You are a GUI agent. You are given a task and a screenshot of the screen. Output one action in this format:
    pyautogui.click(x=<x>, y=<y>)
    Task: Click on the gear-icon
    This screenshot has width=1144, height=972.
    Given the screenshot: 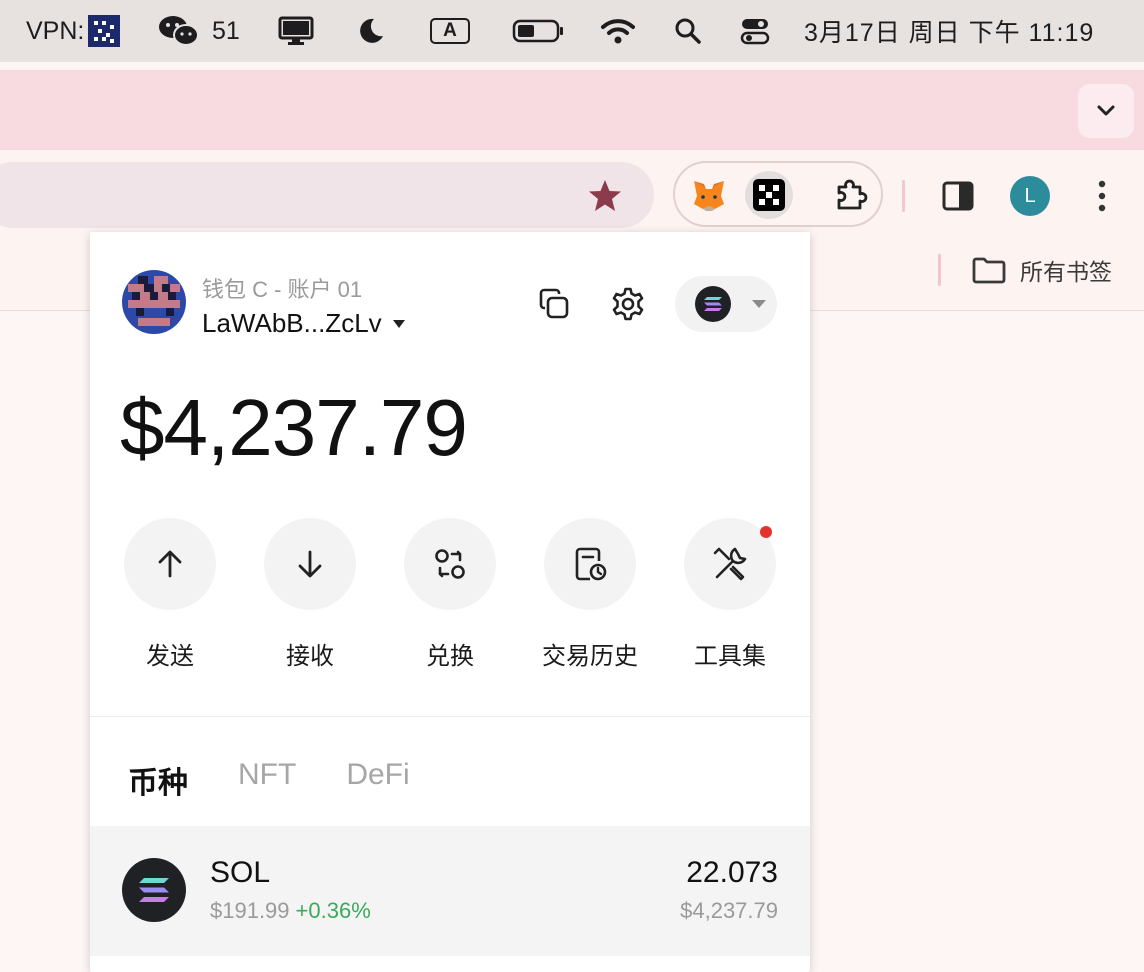 What is the action you would take?
    pyautogui.click(x=628, y=304)
    